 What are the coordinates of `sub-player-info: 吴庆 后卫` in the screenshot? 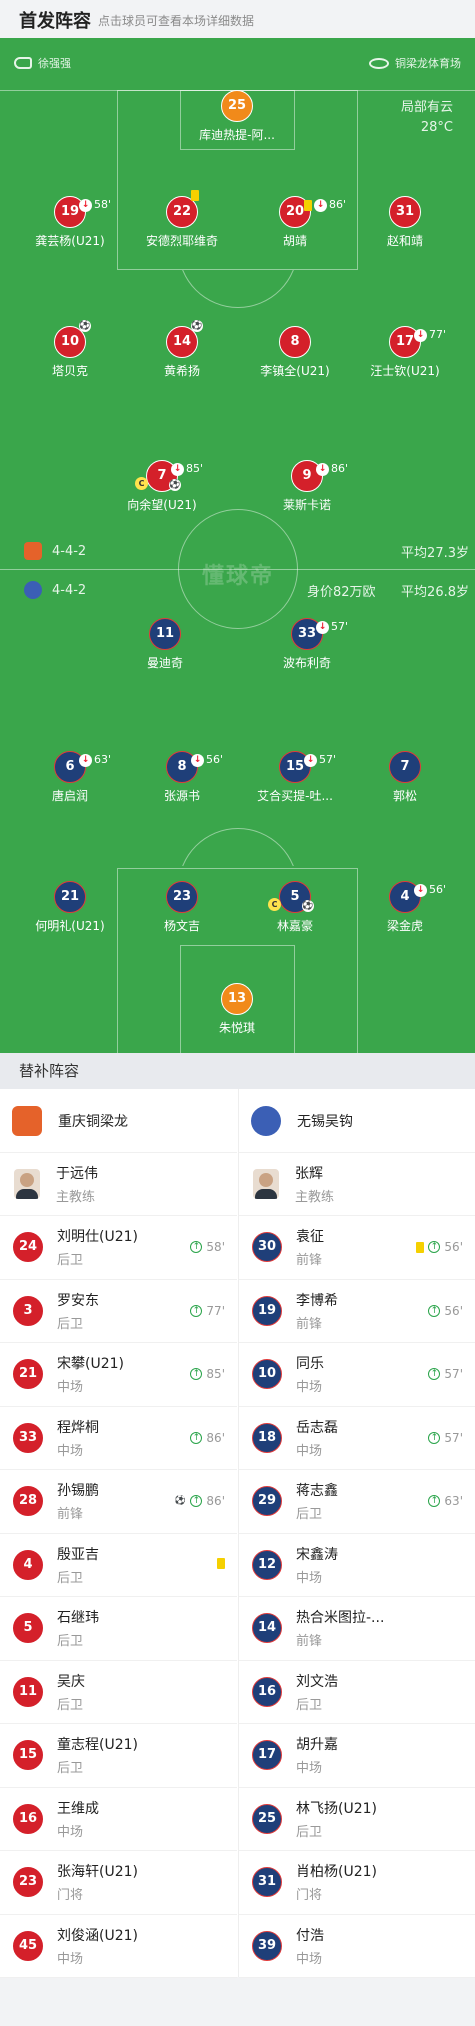 It's located at (71, 1692).